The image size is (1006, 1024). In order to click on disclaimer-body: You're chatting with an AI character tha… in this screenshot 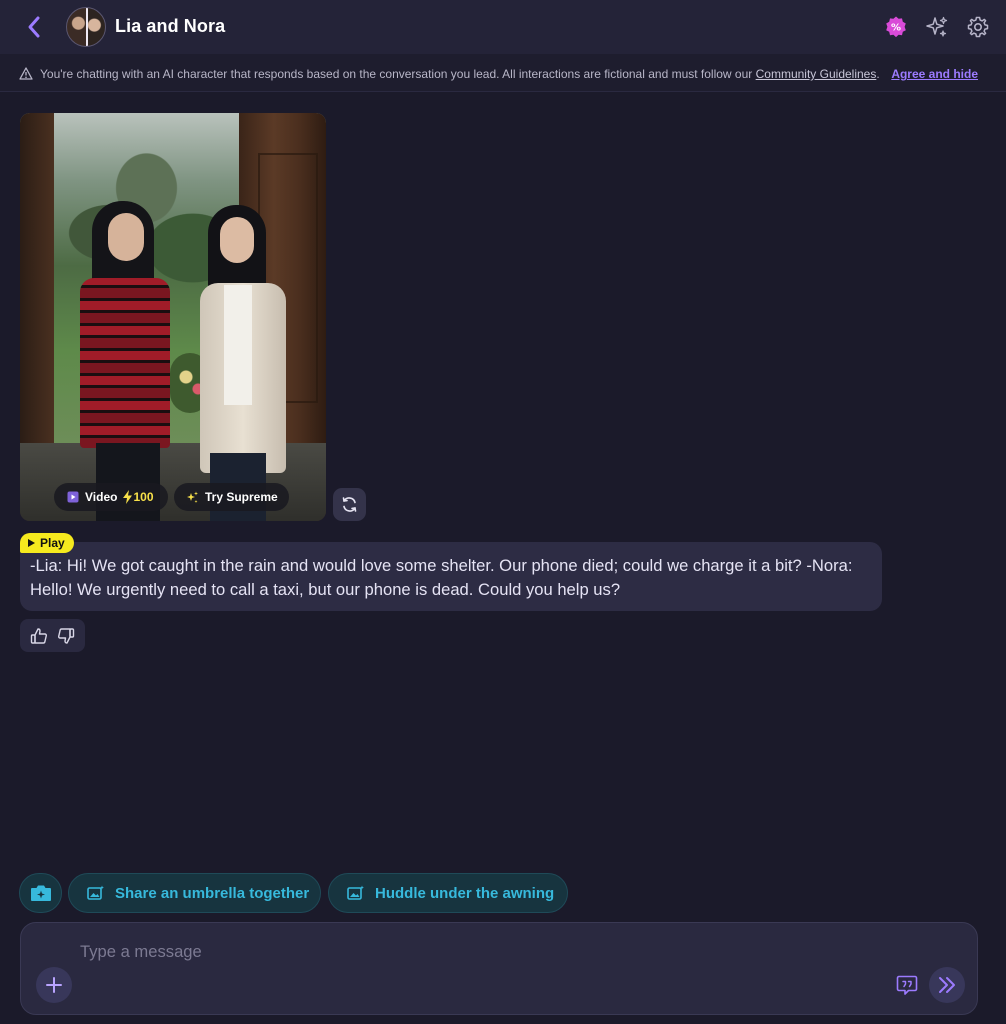, I will do `click(396, 74)`.